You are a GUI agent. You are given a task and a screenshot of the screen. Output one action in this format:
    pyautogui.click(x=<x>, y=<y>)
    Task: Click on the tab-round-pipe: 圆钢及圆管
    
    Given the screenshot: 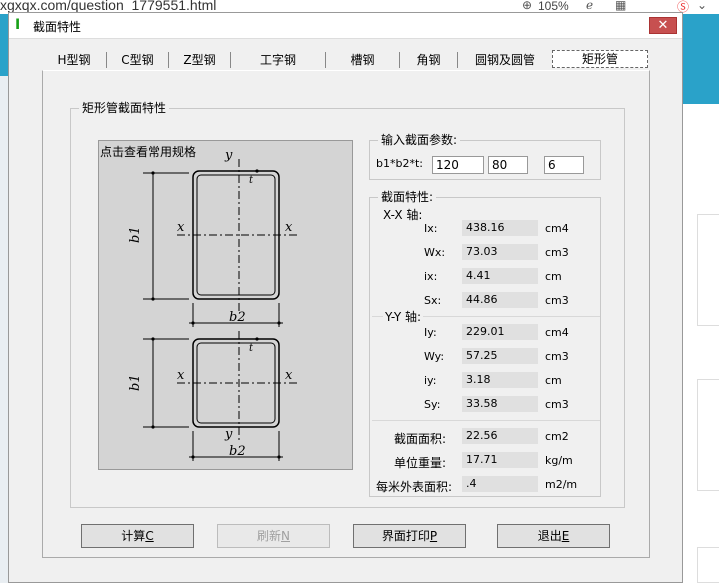 What is the action you would take?
    pyautogui.click(x=504, y=60)
    